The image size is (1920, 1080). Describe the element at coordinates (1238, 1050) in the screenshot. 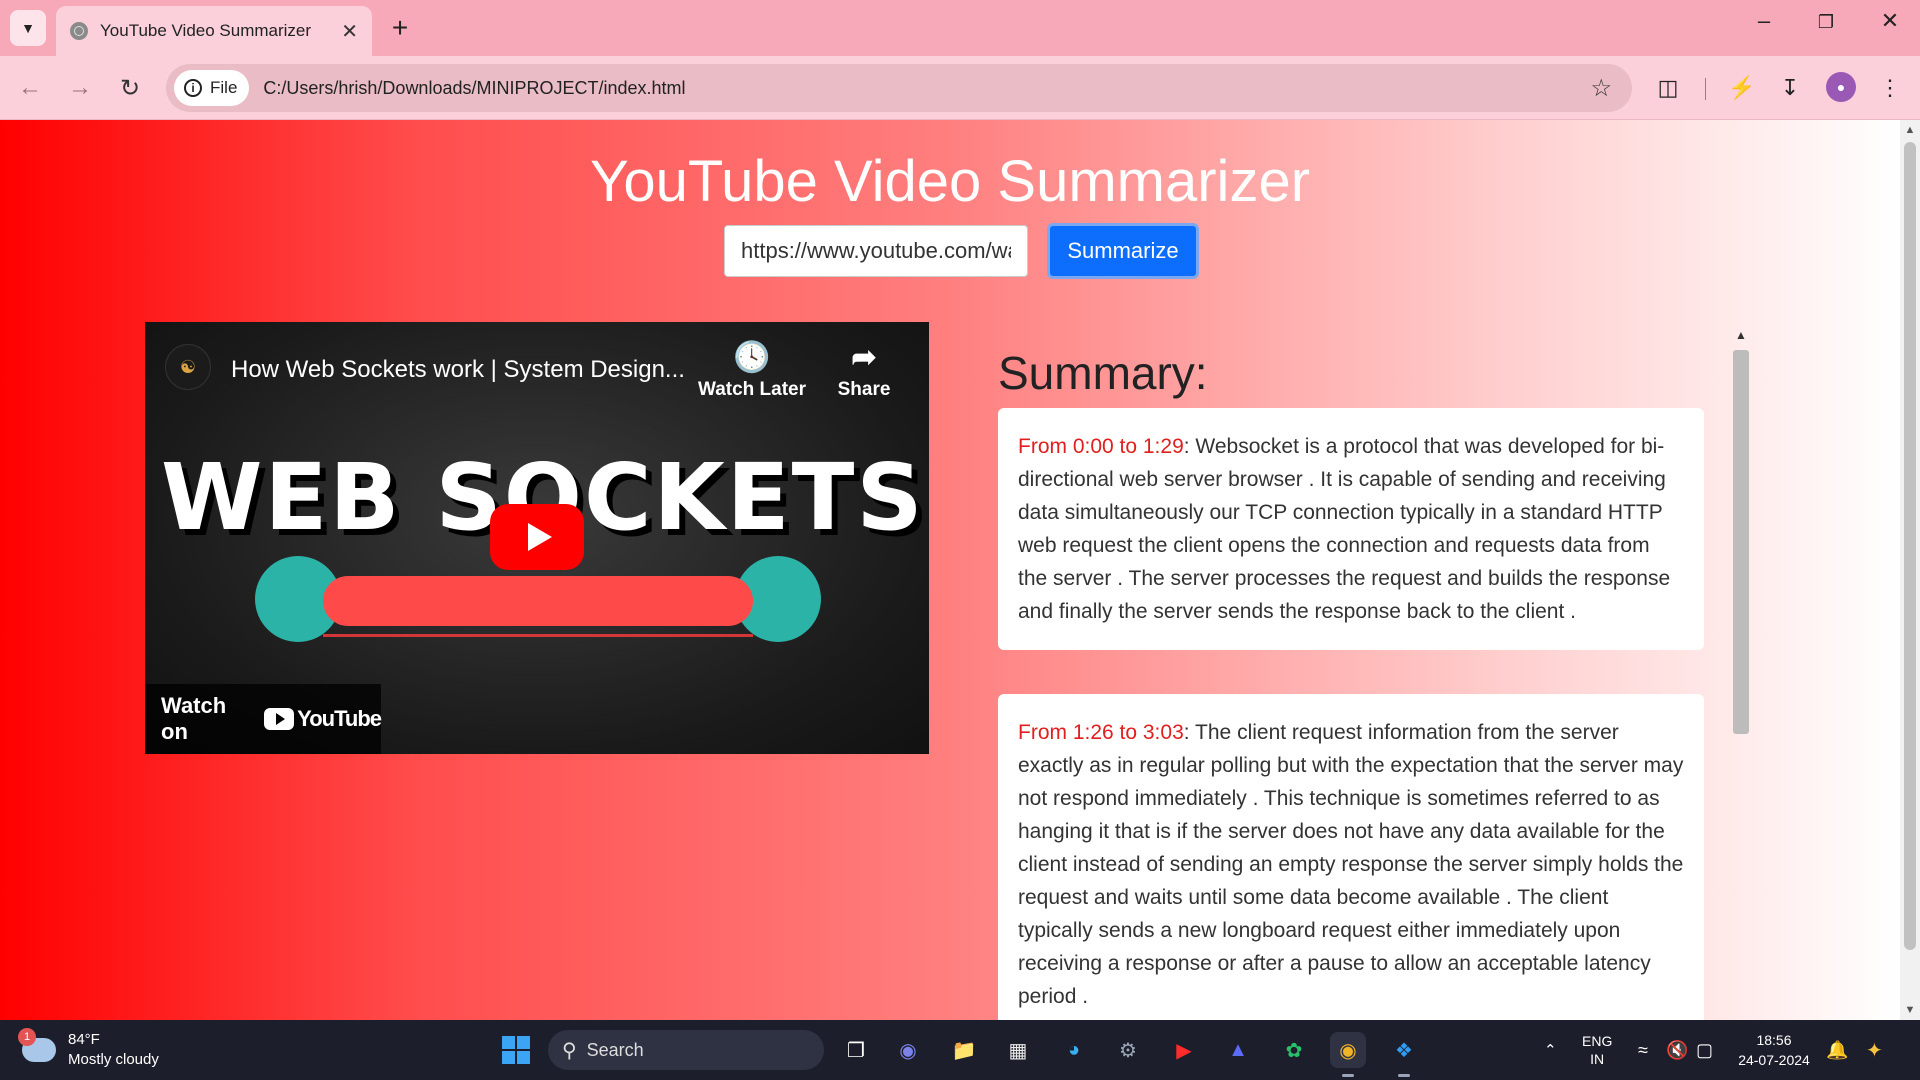

I see `vs-studio-icon: ▲` at that location.